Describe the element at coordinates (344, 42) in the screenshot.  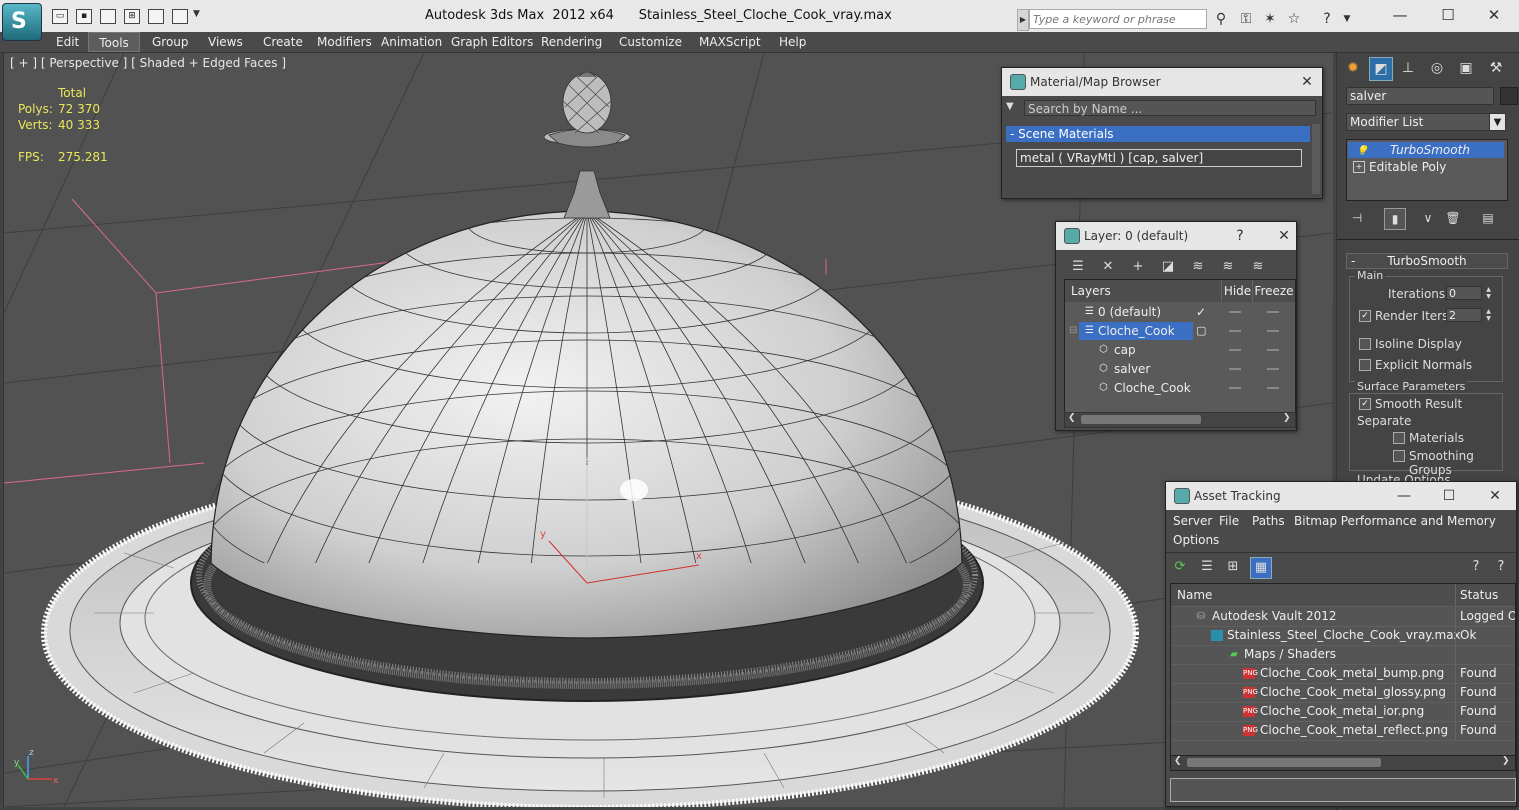
I see `menu-modifiers: Modifiers` at that location.